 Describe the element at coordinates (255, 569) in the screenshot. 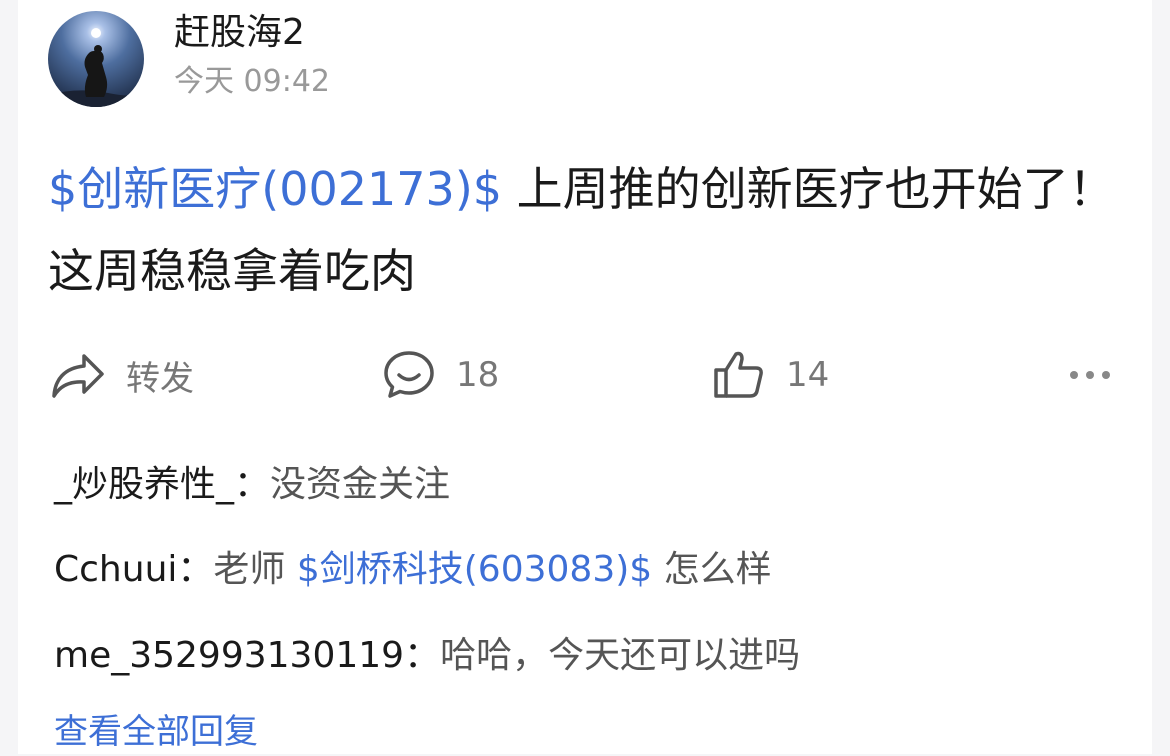

I see `comment-text: 老师` at that location.